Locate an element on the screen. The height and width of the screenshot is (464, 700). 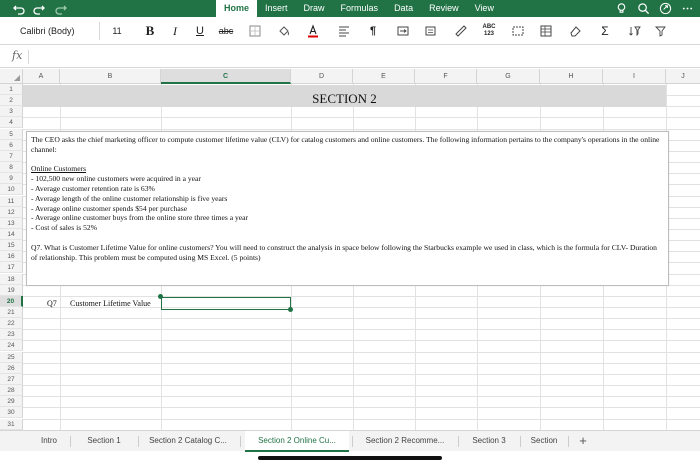
sheet-tab-intro: Intro is located at coordinates (49, 441).